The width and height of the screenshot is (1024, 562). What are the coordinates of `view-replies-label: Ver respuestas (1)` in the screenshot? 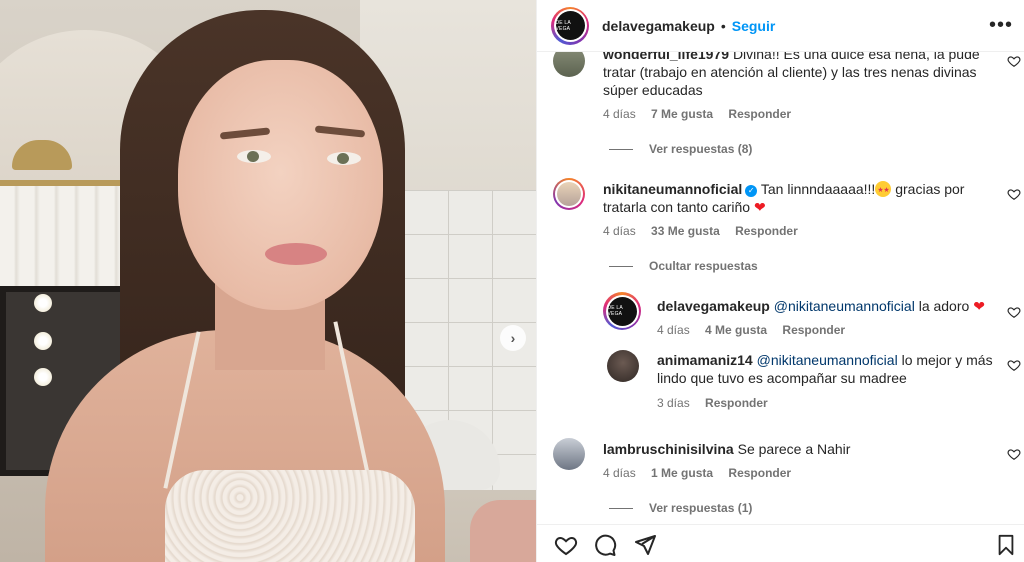 It's located at (701, 508).